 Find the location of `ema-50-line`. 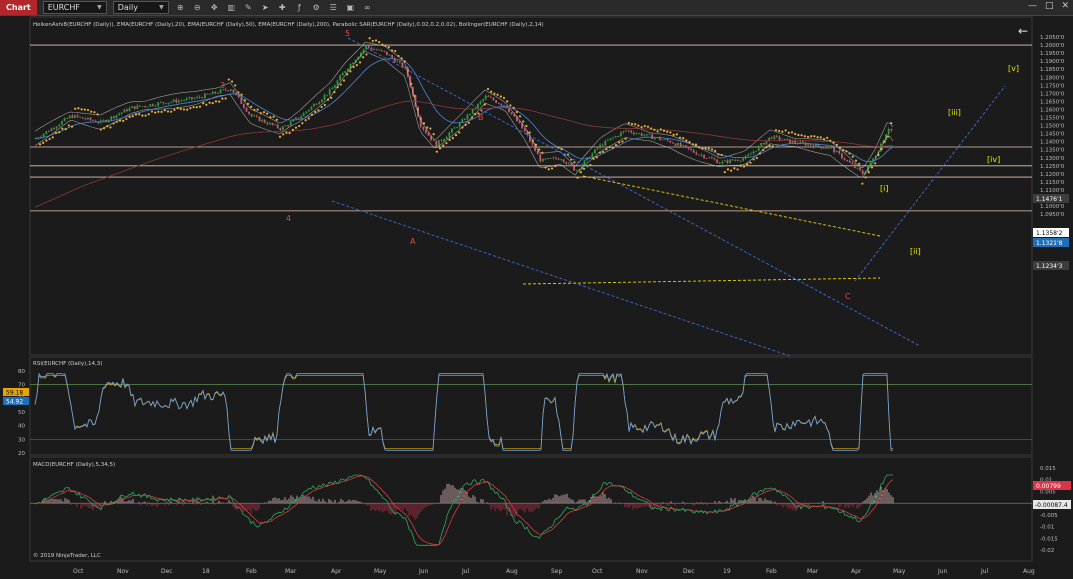

ema-50-line is located at coordinates (464, 110).